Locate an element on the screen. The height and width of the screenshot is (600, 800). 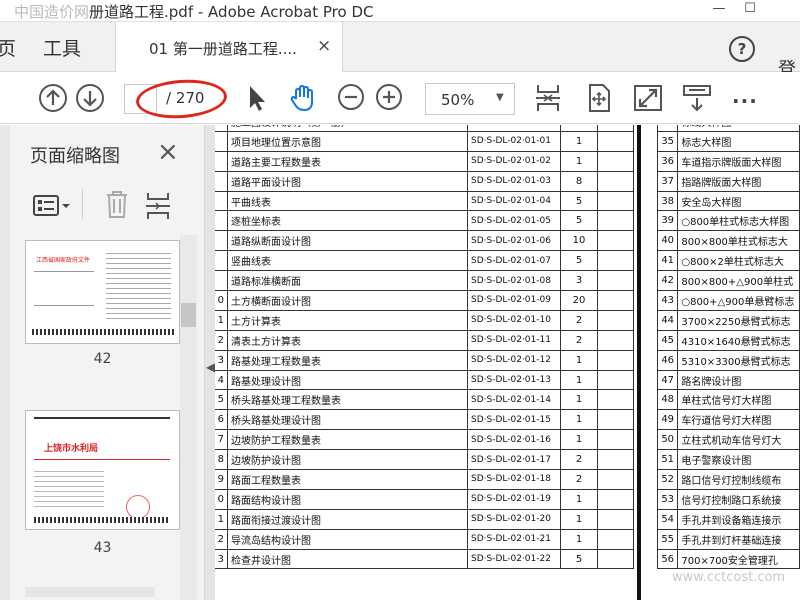
window-title-text: 册道路工程.pdf - Adobe Acrobat Pro DC is located at coordinates (231, 12).